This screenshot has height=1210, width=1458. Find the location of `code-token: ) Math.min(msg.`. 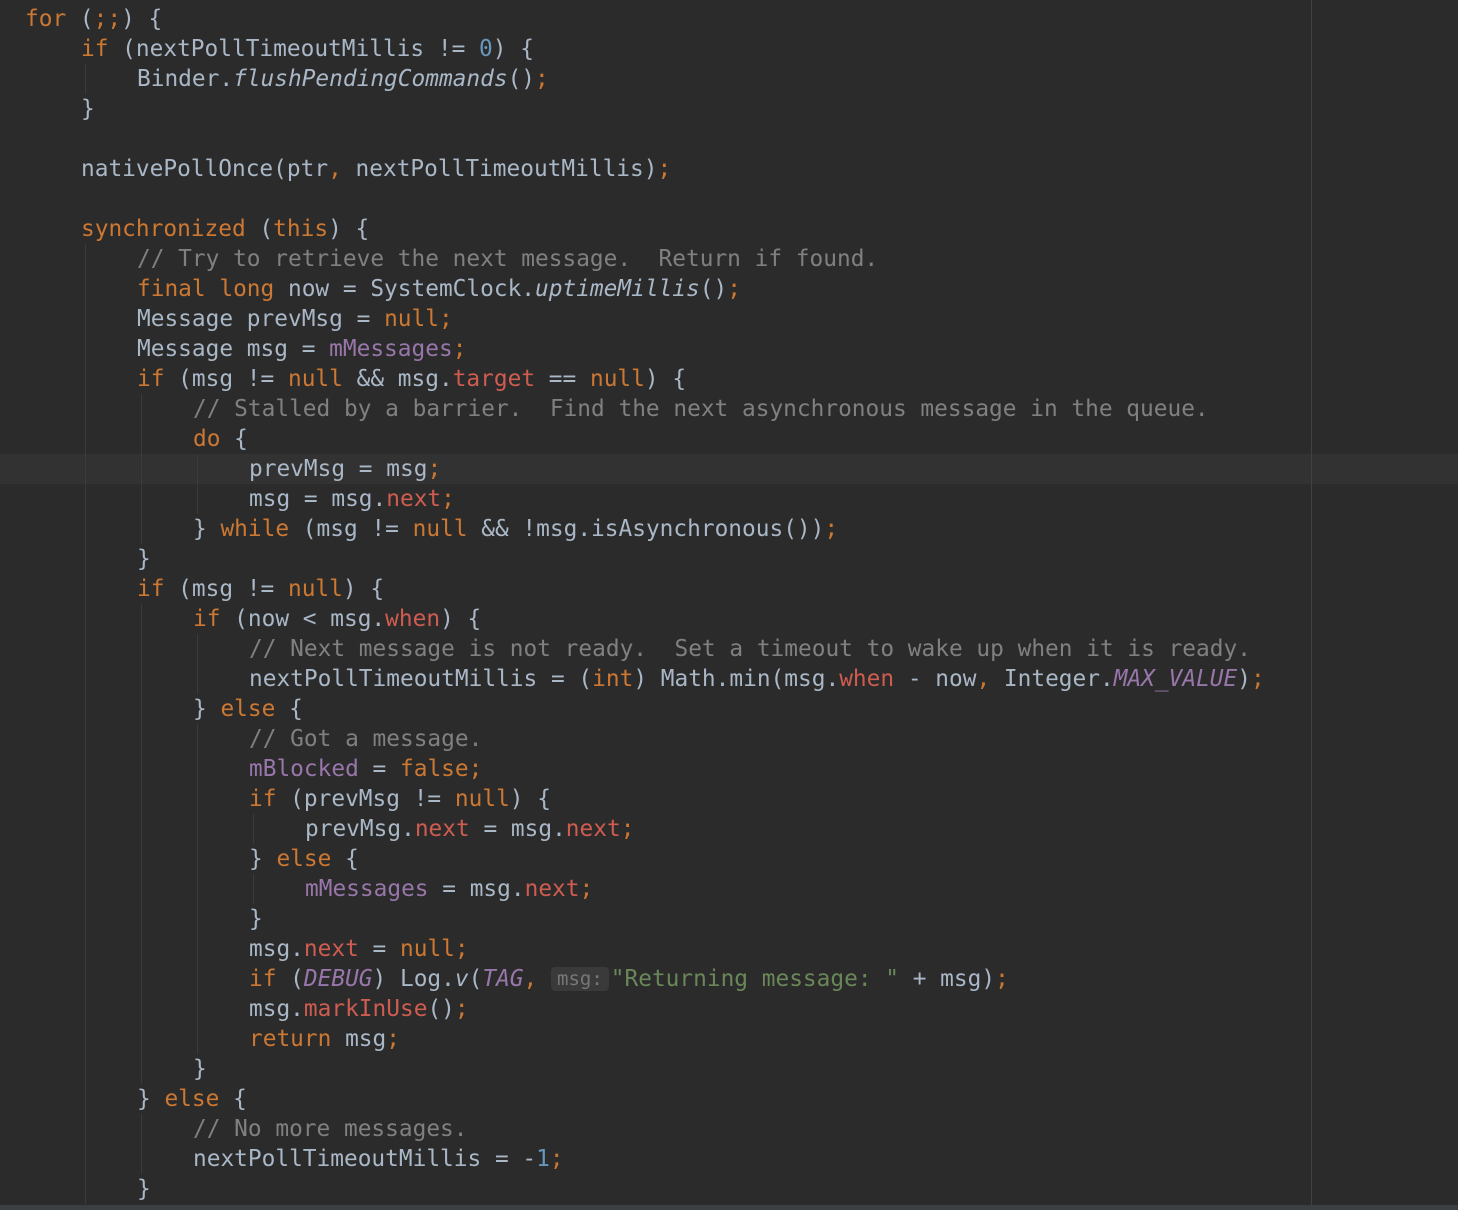

code-token: ) Math.min(msg. is located at coordinates (736, 679).